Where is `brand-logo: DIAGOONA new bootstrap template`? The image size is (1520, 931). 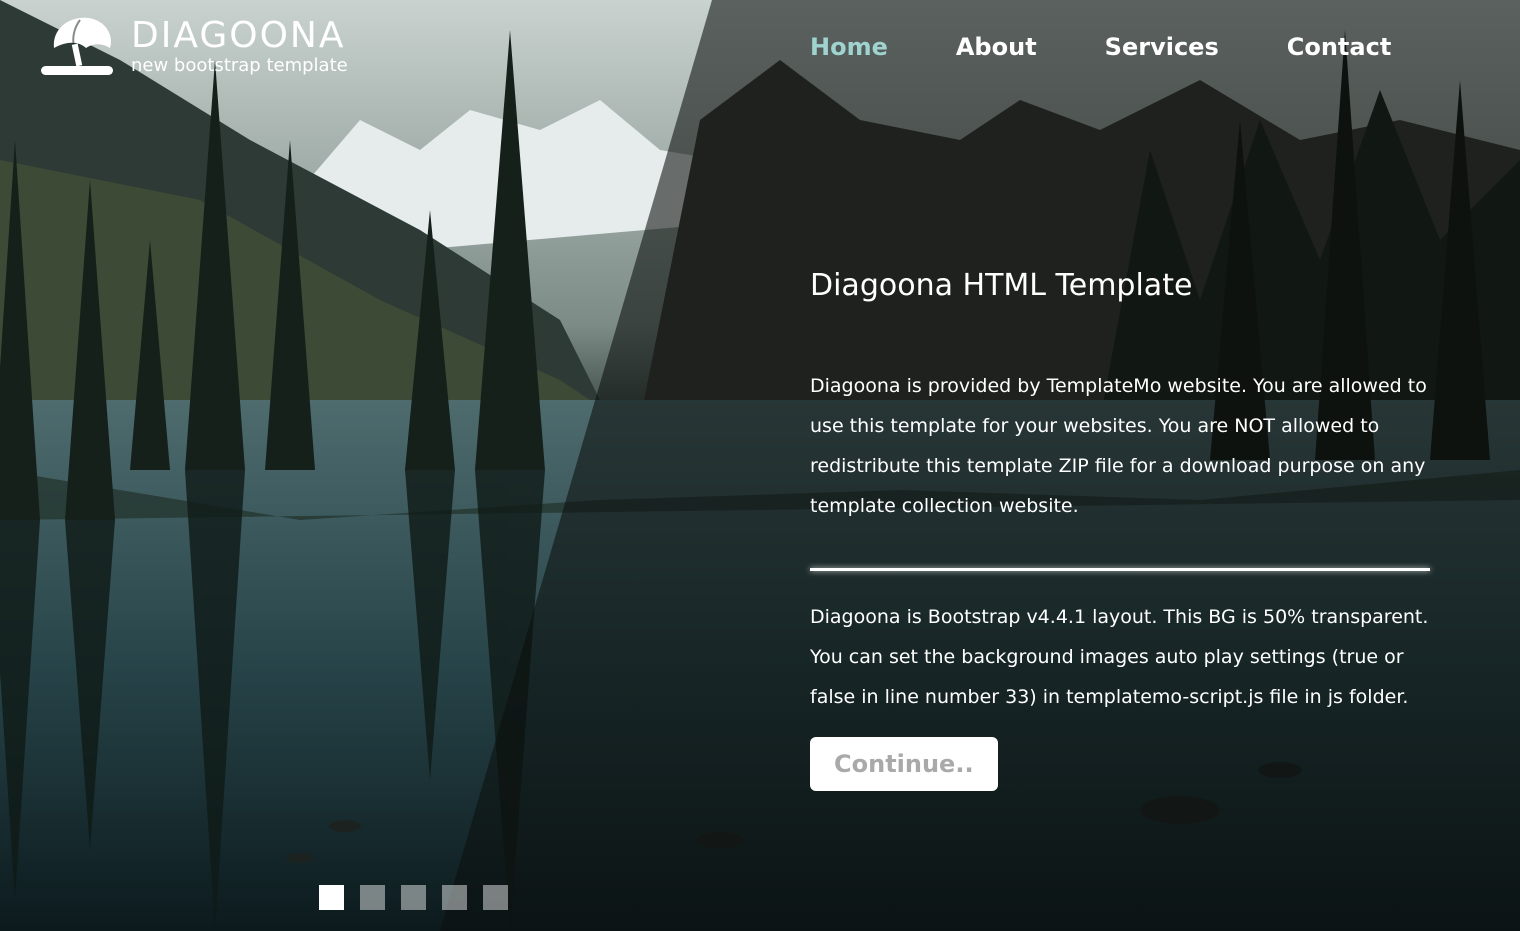
brand-logo: DIAGOONA new bootstrap template is located at coordinates (194, 46).